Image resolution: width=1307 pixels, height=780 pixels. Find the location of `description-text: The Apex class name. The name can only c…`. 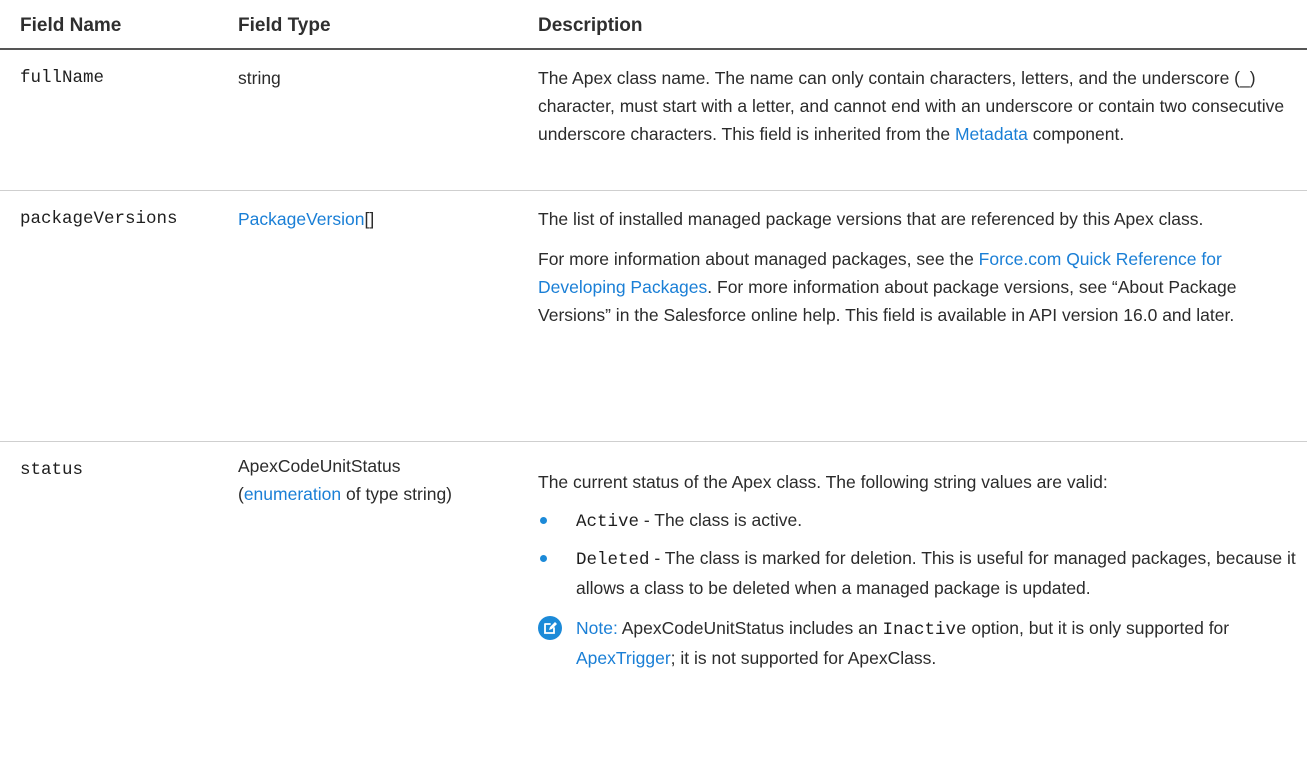

description-text: The Apex class name. The name can only c… is located at coordinates (911, 106).